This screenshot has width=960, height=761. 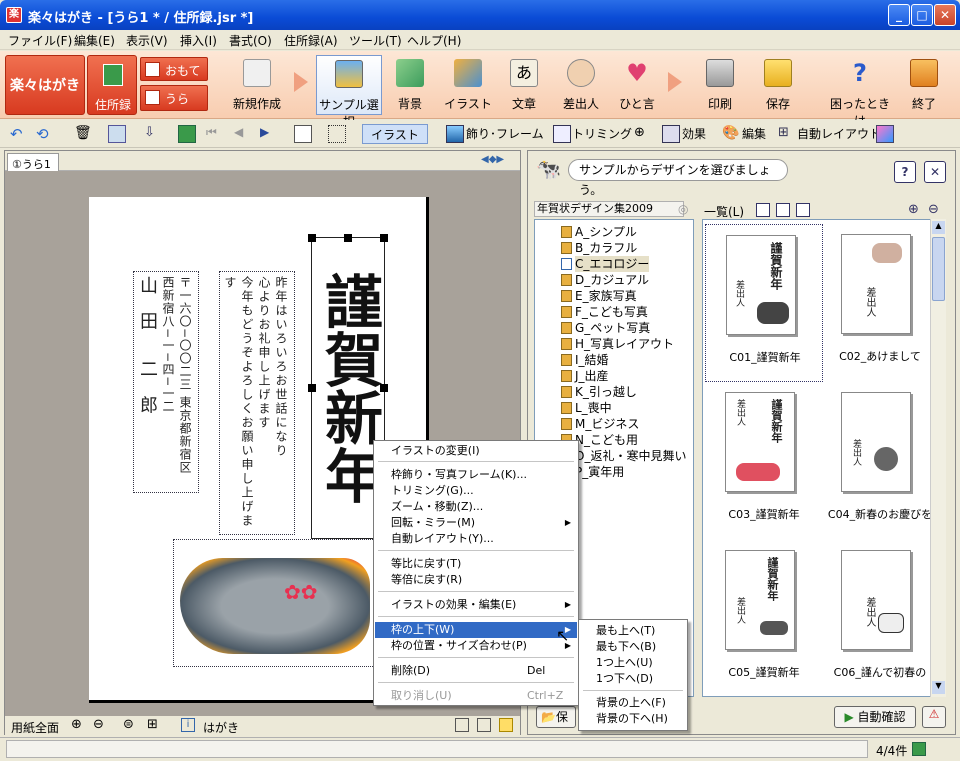 I want to click on tree-item: H_写真レイアウト, so click(x=617, y=344).